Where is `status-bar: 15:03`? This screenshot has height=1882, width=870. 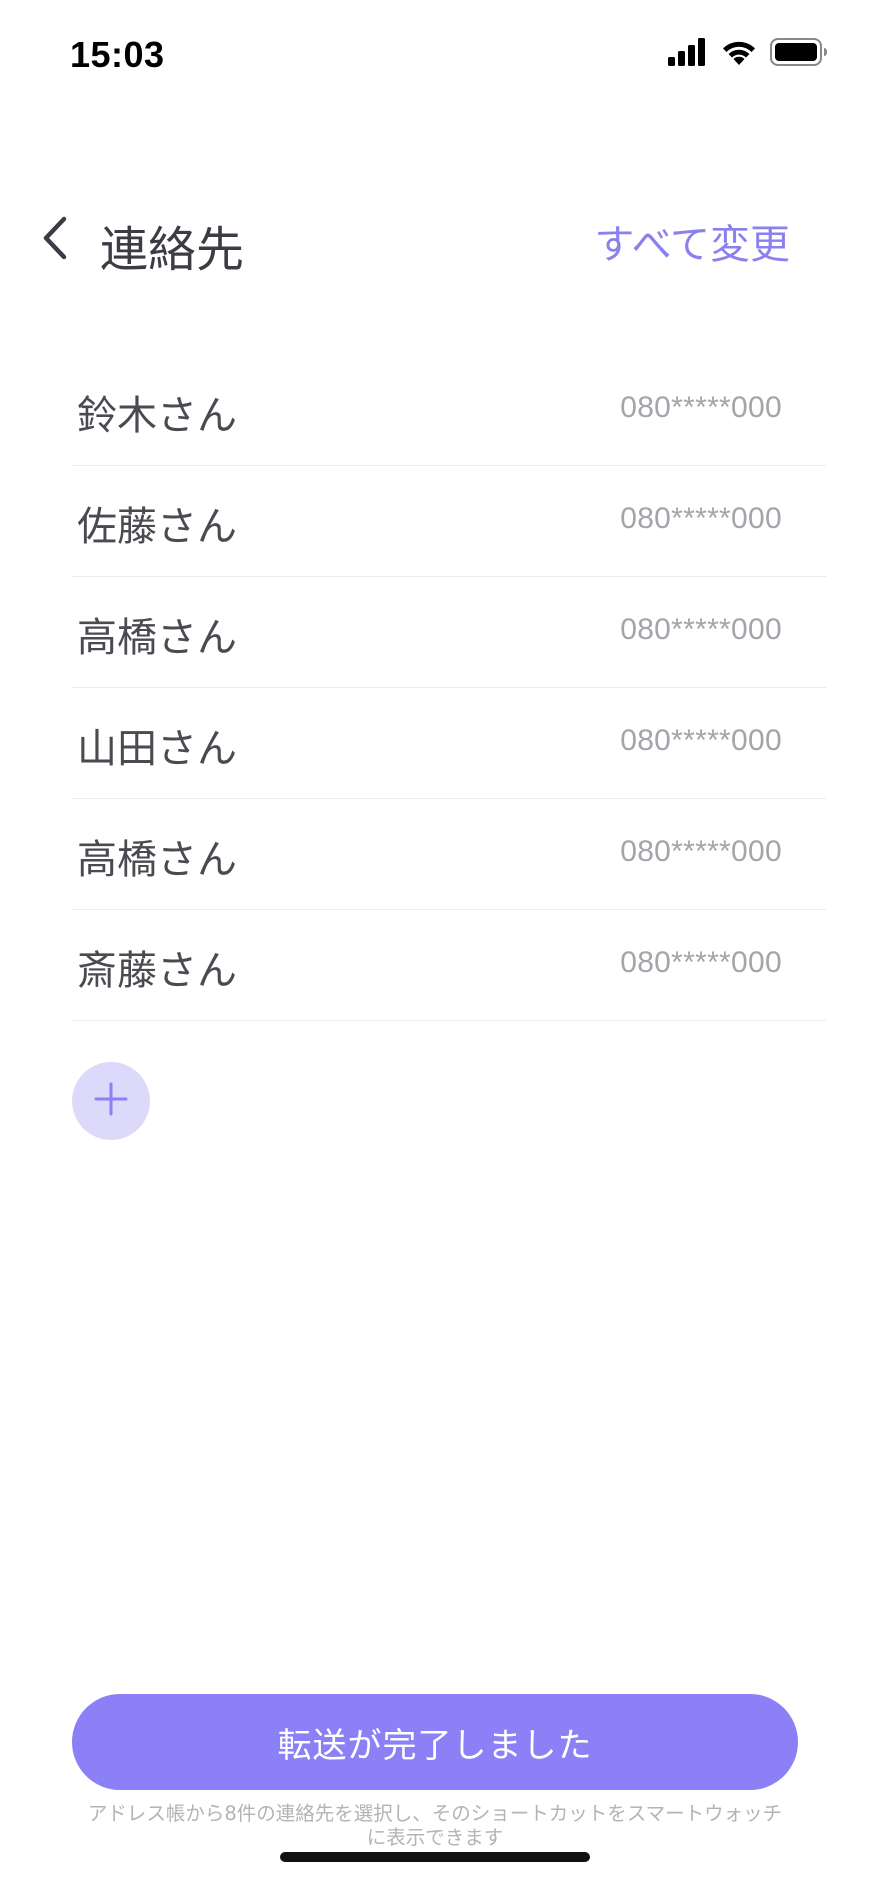
status-bar: 15:03 is located at coordinates (435, 55).